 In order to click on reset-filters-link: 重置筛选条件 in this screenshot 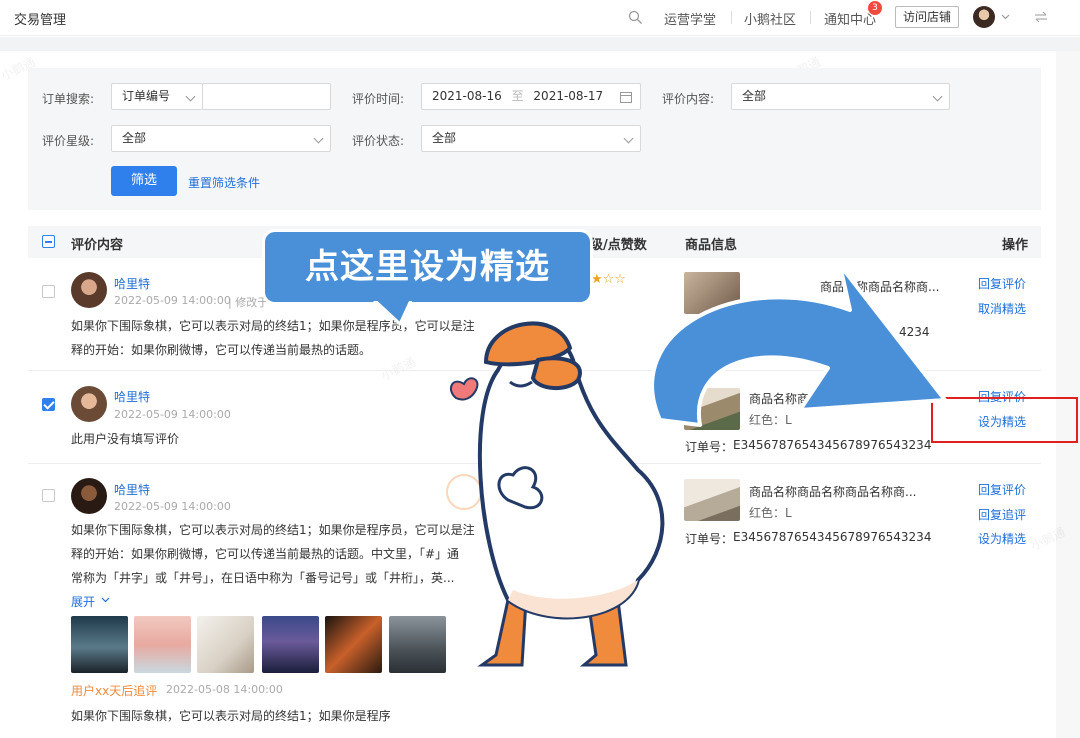, I will do `click(224, 182)`.